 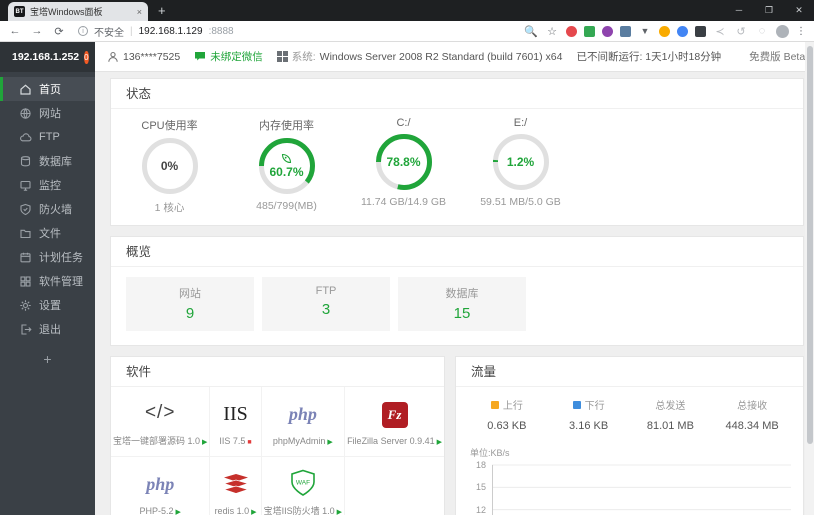 What do you see at coordinates (700, 31) in the screenshot?
I see `extension-dark-icon` at bounding box center [700, 31].